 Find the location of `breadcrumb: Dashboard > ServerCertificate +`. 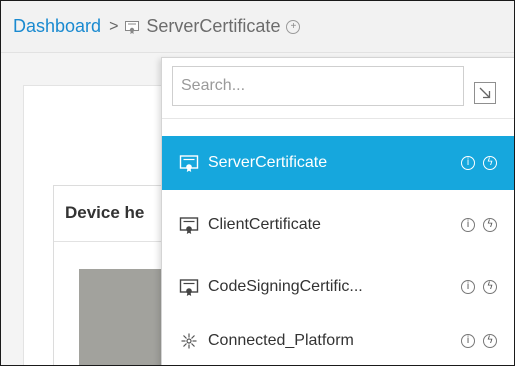

breadcrumb: Dashboard > ServerCertificate + is located at coordinates (257, 27).